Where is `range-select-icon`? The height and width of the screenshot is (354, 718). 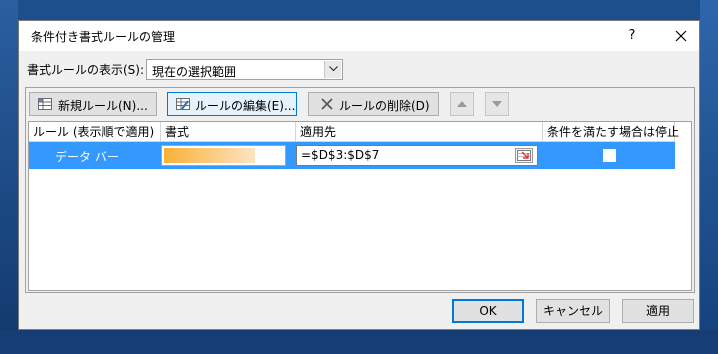
range-select-icon is located at coordinates (524, 155).